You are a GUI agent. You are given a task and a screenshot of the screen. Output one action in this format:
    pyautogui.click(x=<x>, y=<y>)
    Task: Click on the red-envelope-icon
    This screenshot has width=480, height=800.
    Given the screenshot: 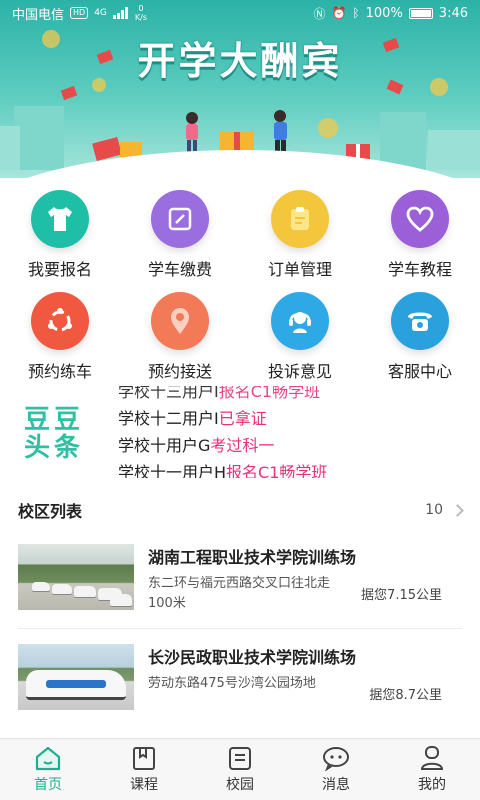 What is the action you would take?
    pyautogui.click(x=69, y=93)
    